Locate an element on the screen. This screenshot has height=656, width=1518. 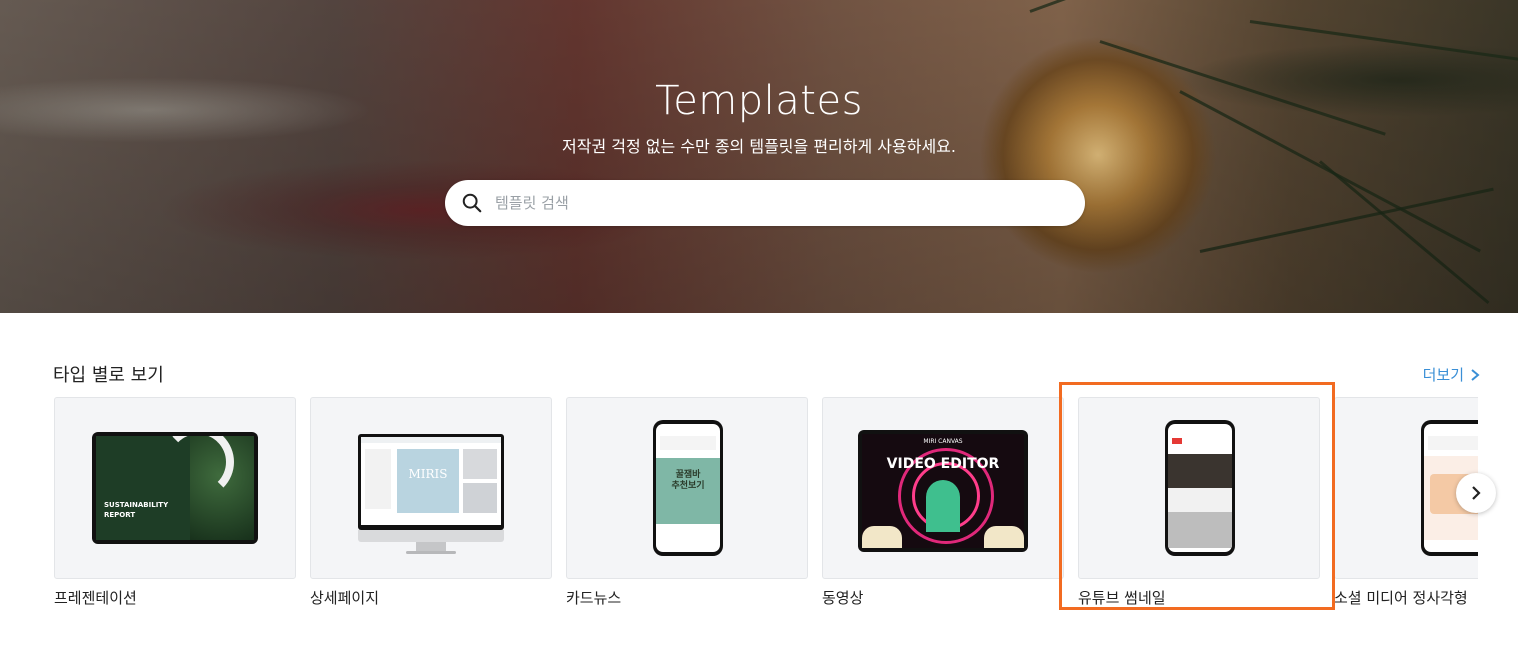
card-label: 상세페이지 is located at coordinates (431, 597).